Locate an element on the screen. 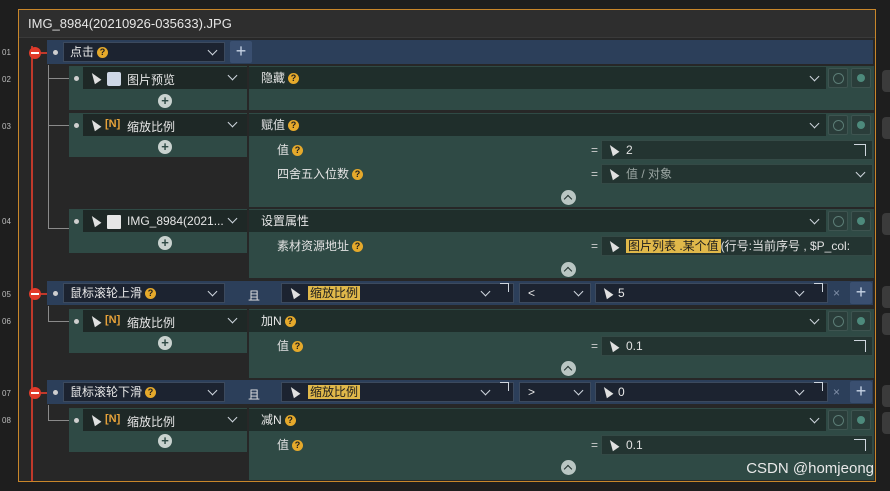  action-property-select: 减N? is located at coordinates (537, 420).